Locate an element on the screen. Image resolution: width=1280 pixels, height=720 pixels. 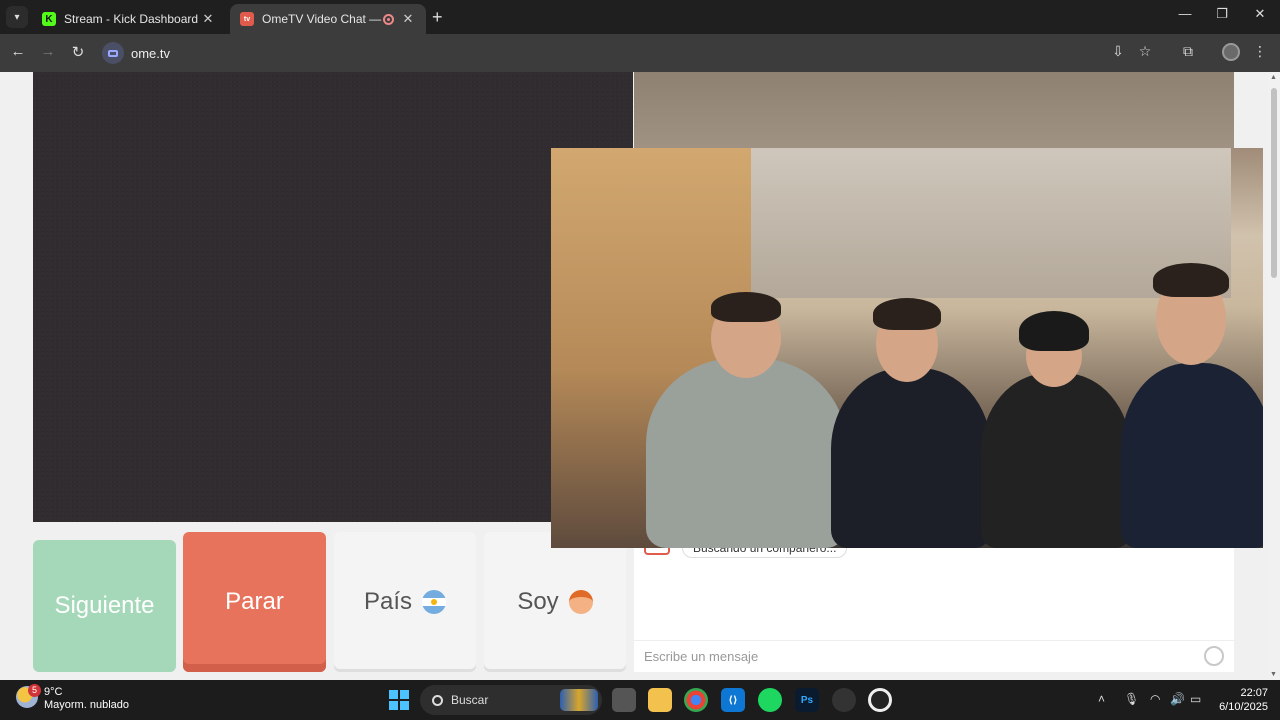
argentina-flag-icon is located at coordinates (434, 602).